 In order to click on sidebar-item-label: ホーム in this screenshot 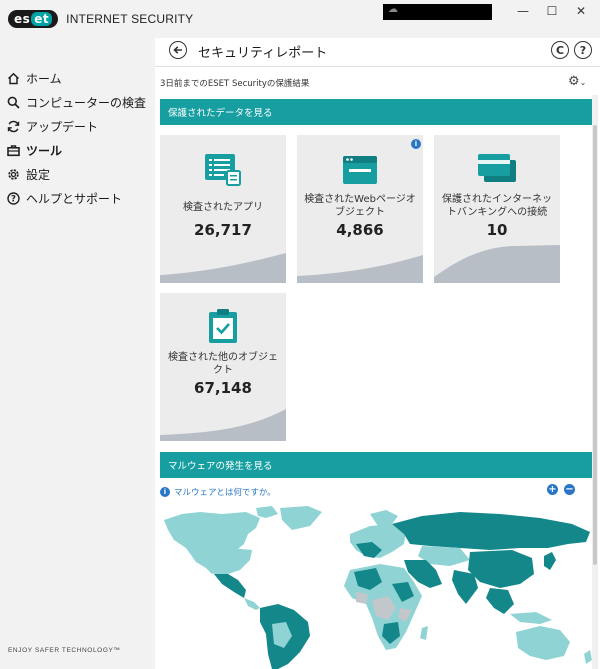, I will do `click(44, 78)`.